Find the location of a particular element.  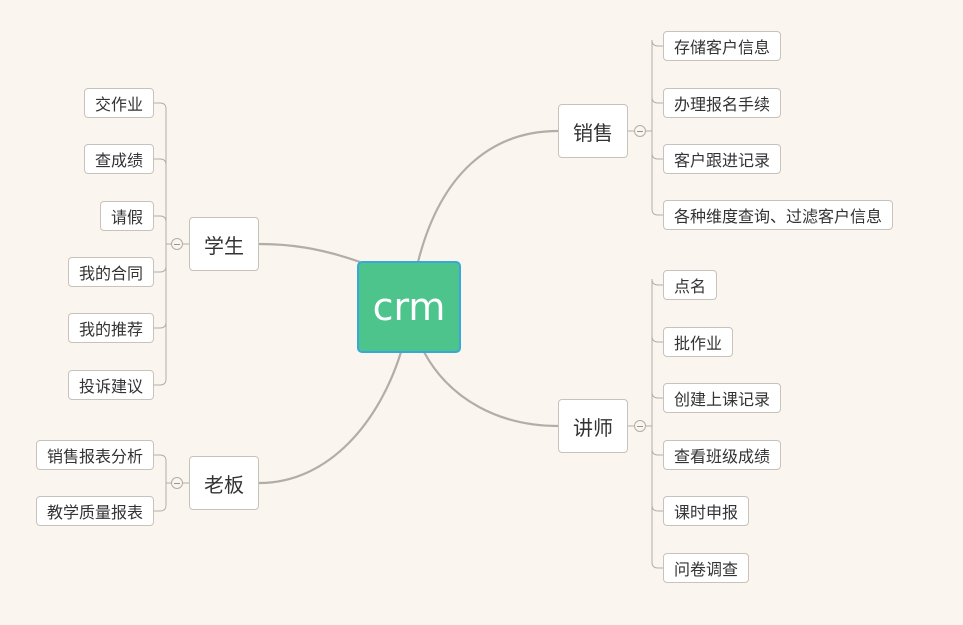

branch-teacher-label: 讲师 is located at coordinates (593, 427).